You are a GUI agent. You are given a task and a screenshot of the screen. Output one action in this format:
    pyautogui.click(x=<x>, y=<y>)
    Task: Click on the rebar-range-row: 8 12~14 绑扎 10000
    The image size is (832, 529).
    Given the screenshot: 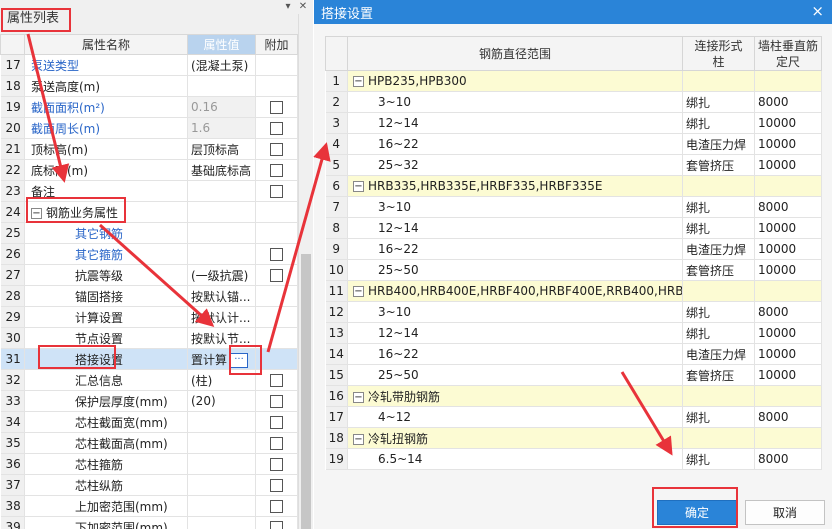 What is the action you would take?
    pyautogui.click(x=573, y=228)
    